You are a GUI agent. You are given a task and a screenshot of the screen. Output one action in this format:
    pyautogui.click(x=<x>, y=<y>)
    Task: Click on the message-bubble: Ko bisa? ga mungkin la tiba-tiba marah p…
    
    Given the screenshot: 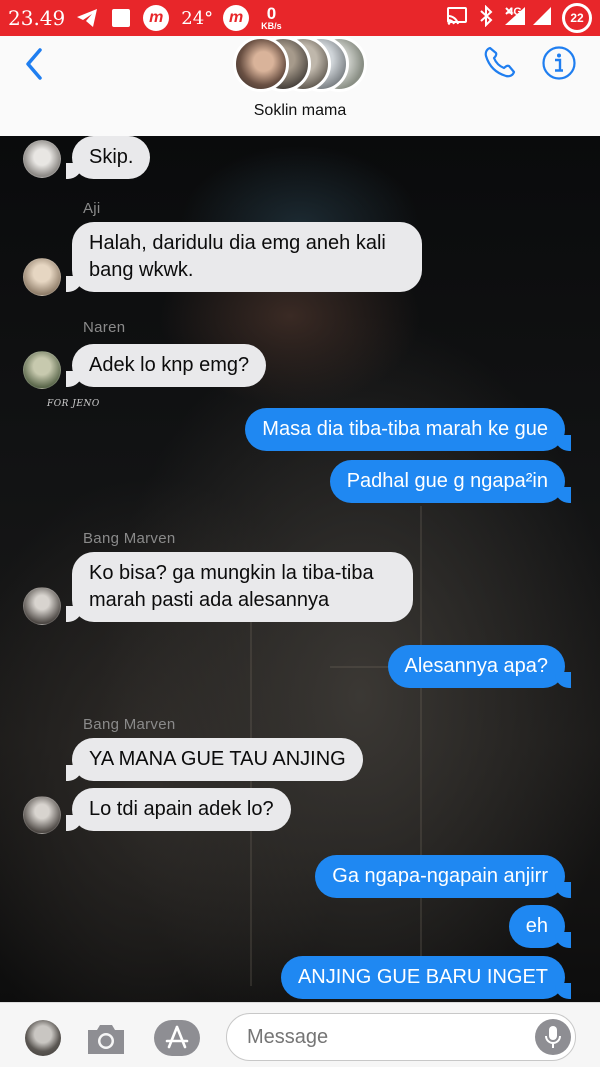 What is the action you would take?
    pyautogui.click(x=239, y=587)
    